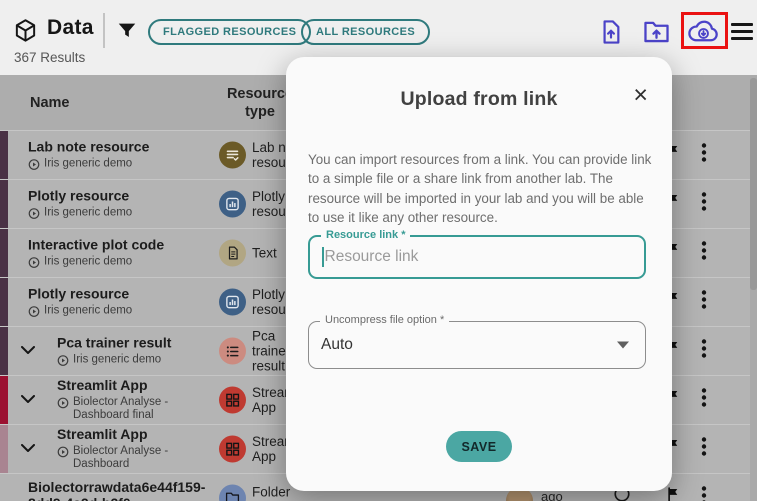 The width and height of the screenshot is (757, 501). I want to click on file-upload-icon, so click(611, 34).